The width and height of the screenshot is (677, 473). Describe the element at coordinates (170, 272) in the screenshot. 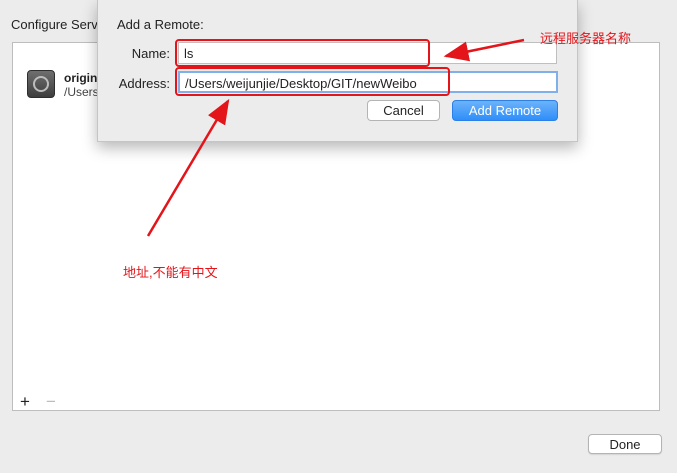

I see `address-annotation: 地址,不能有中文` at that location.